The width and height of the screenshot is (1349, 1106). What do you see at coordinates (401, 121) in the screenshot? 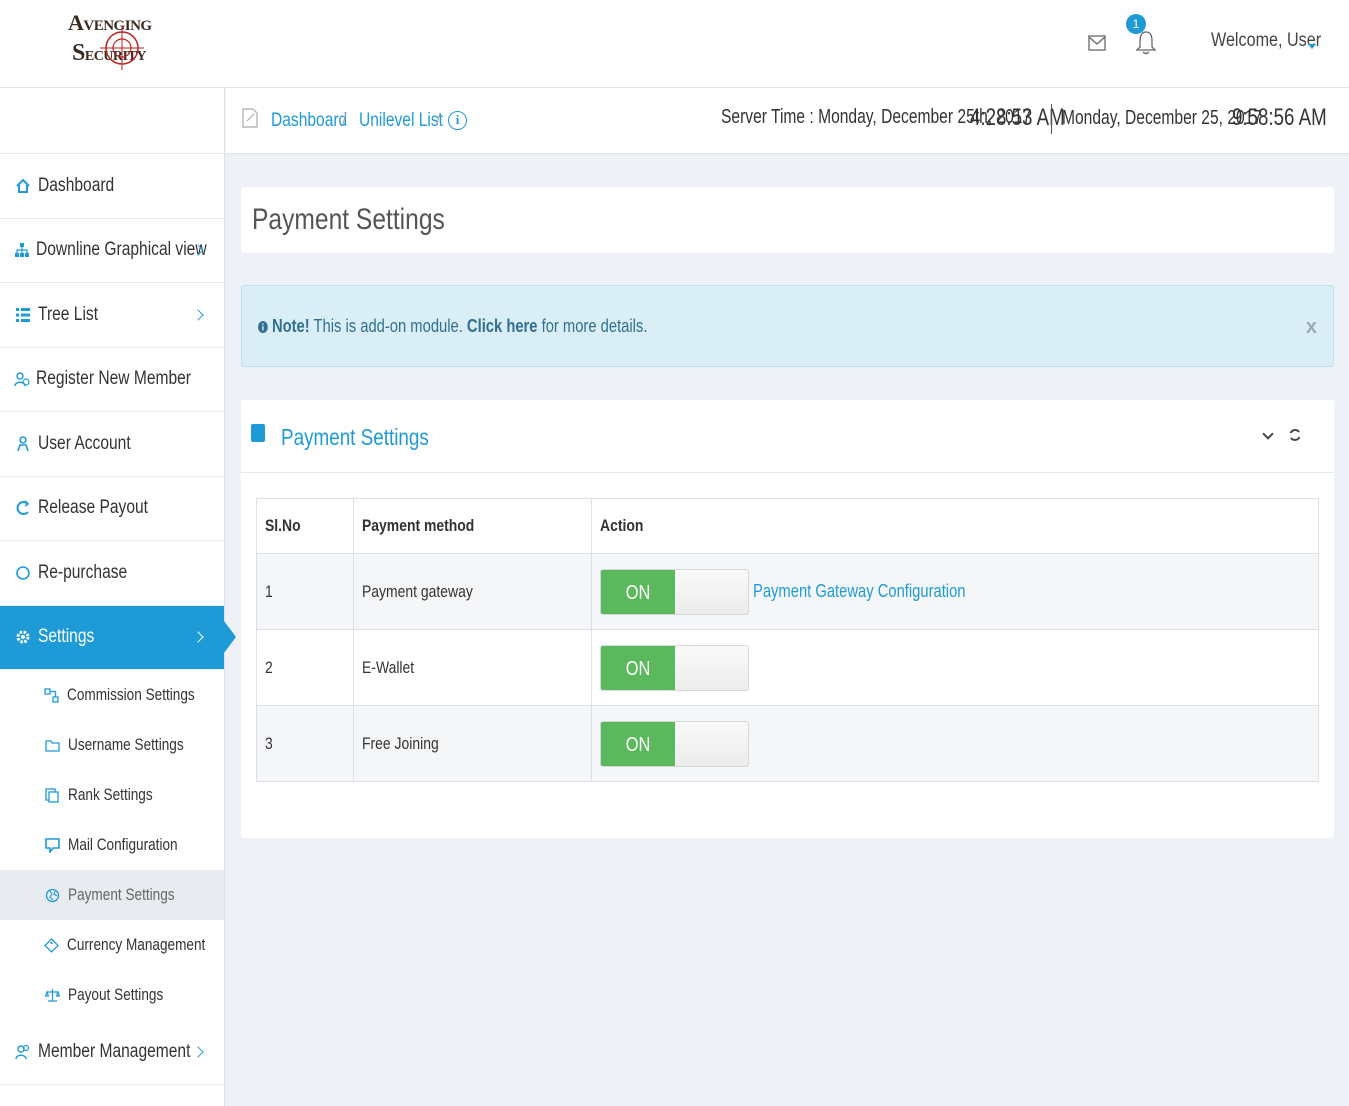
I see `breadcrumb-unilevel-list: Unilevel List` at bounding box center [401, 121].